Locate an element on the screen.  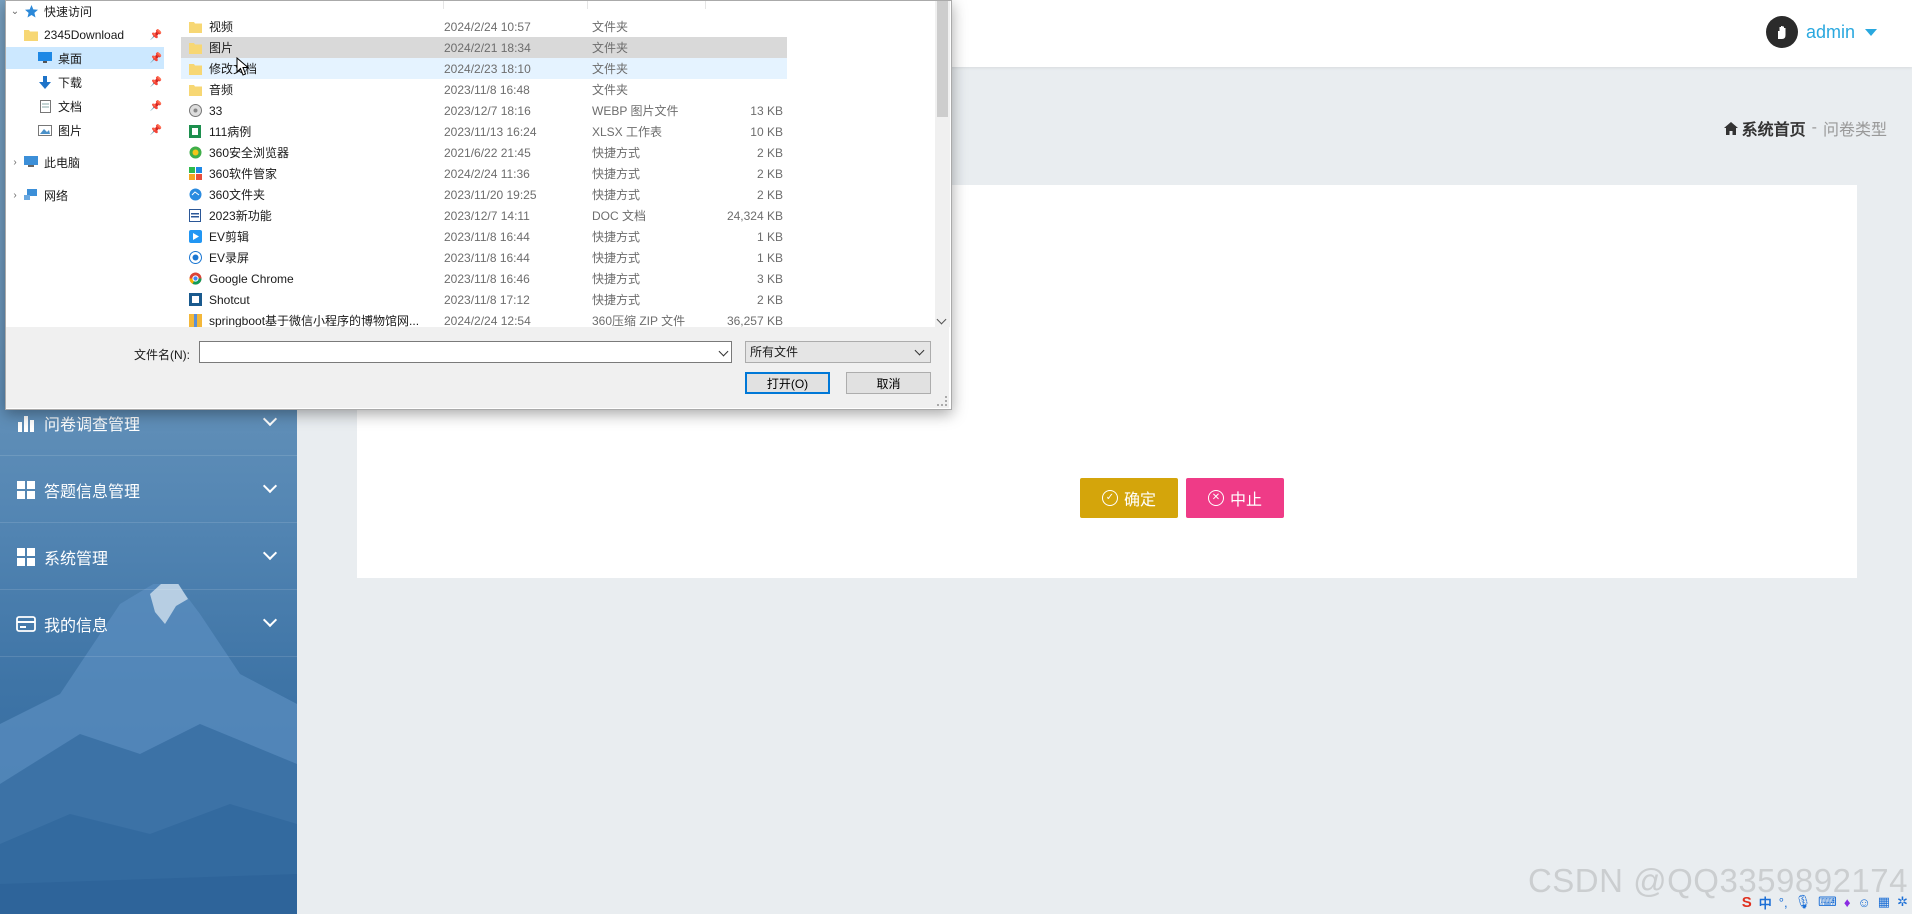
sidebar-item-my-info: 我的信息 is located at coordinates (148, 624).